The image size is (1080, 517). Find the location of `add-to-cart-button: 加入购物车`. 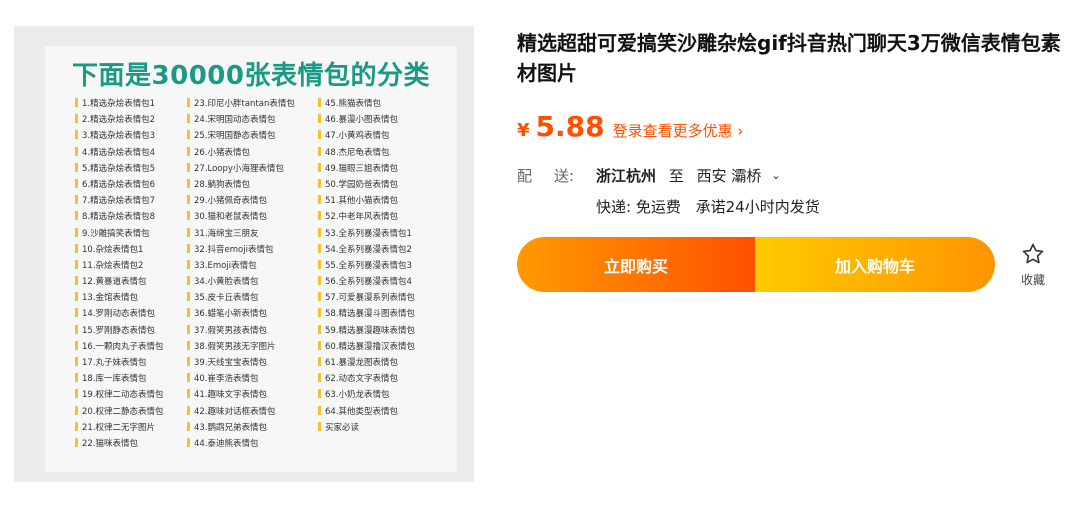

add-to-cart-button: 加入购物车 is located at coordinates (875, 264).